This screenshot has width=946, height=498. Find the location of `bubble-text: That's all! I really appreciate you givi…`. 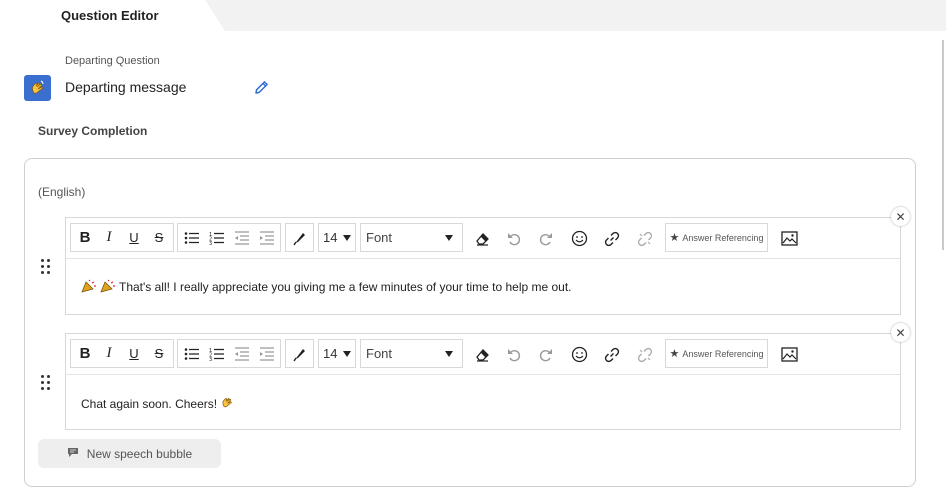

bubble-text: That's all! I really appreciate you givi… is located at coordinates (326, 287).